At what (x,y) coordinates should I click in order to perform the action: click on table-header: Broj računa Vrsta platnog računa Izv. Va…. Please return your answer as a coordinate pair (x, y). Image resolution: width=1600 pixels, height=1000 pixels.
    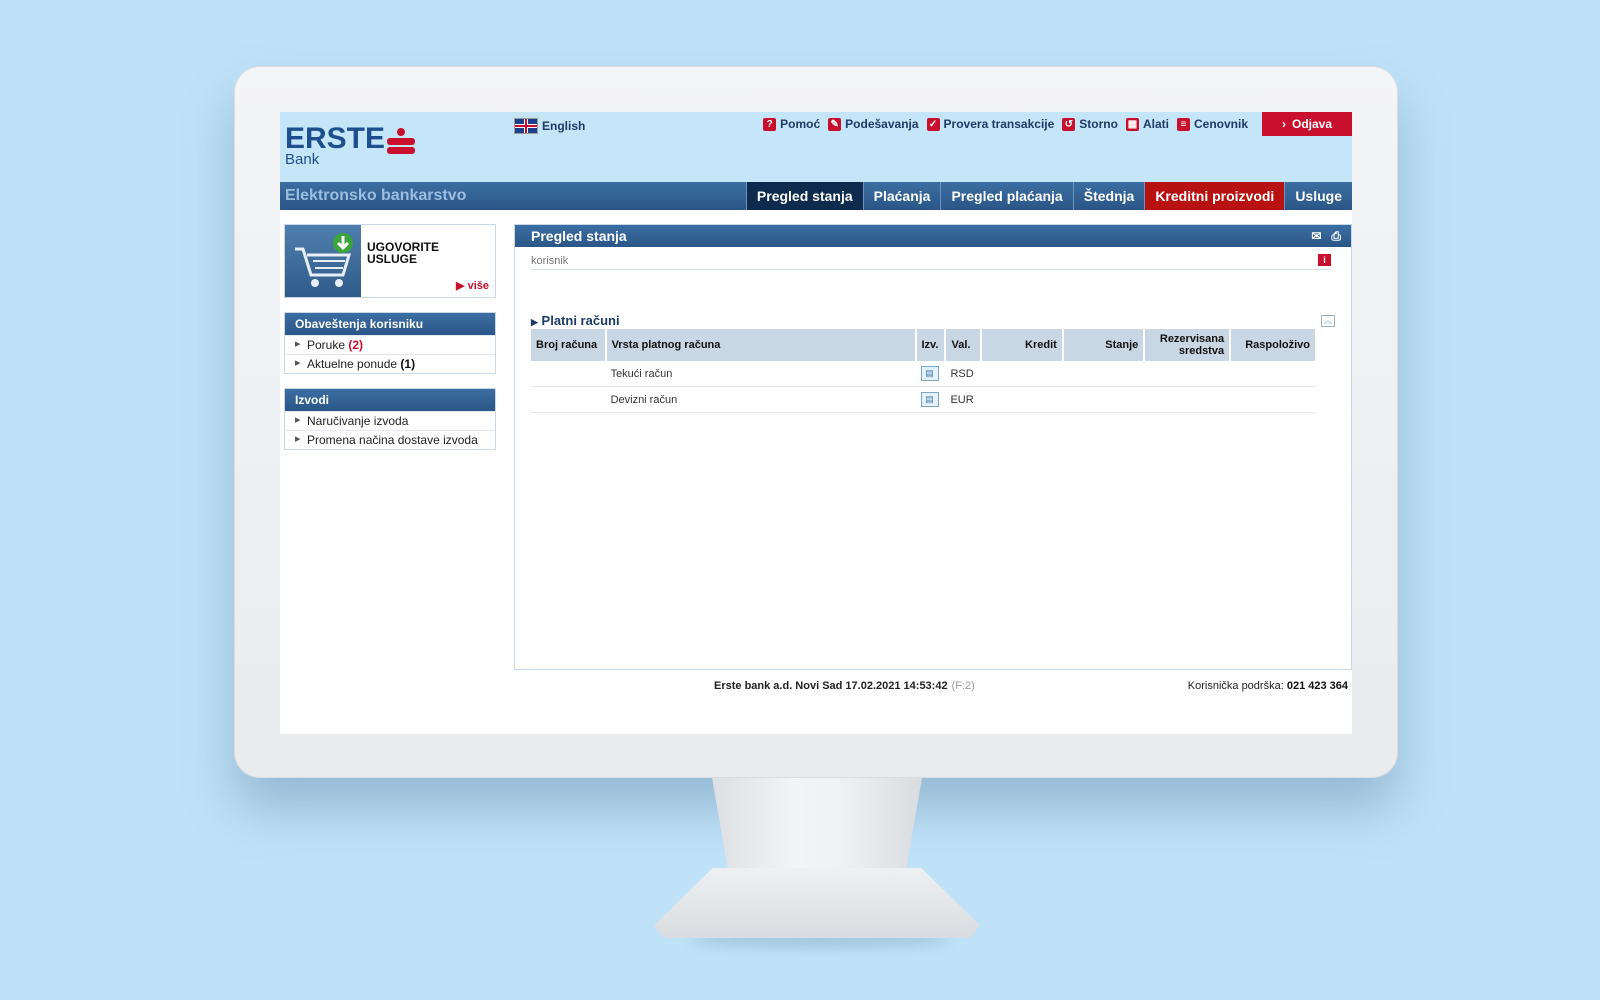
    Looking at the image, I should click on (924, 345).